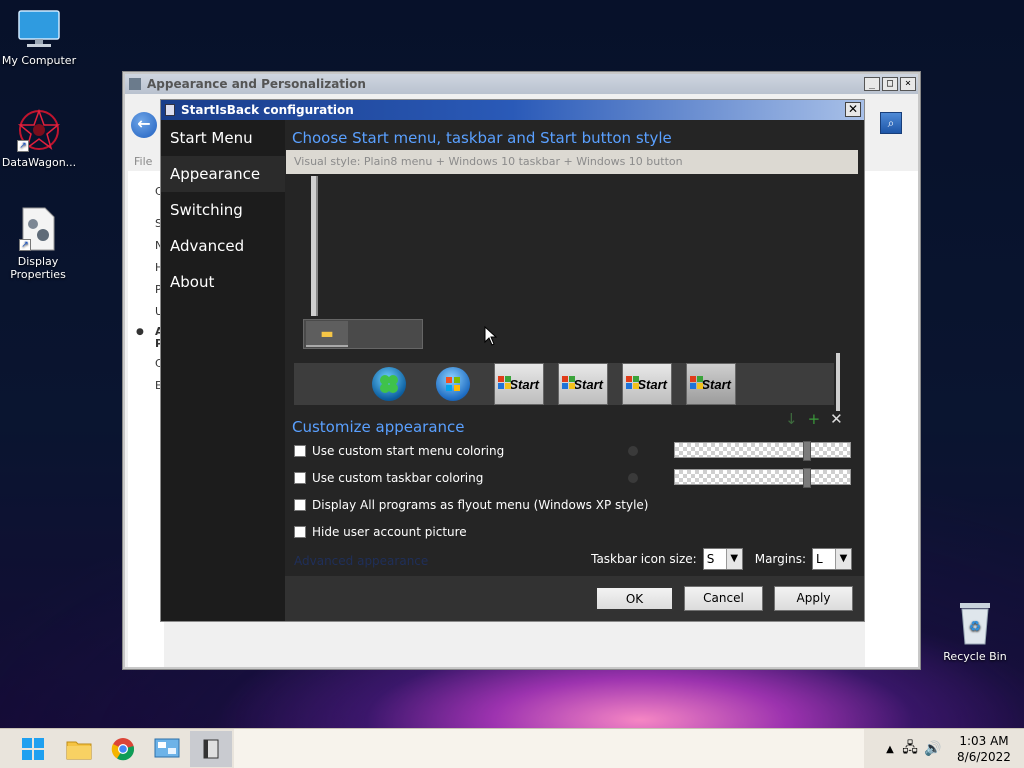 The width and height of the screenshot is (1024, 768). Describe the element at coordinates (361, 561) in the screenshot. I see `advanced-appearance-link: Advanced appearance` at that location.